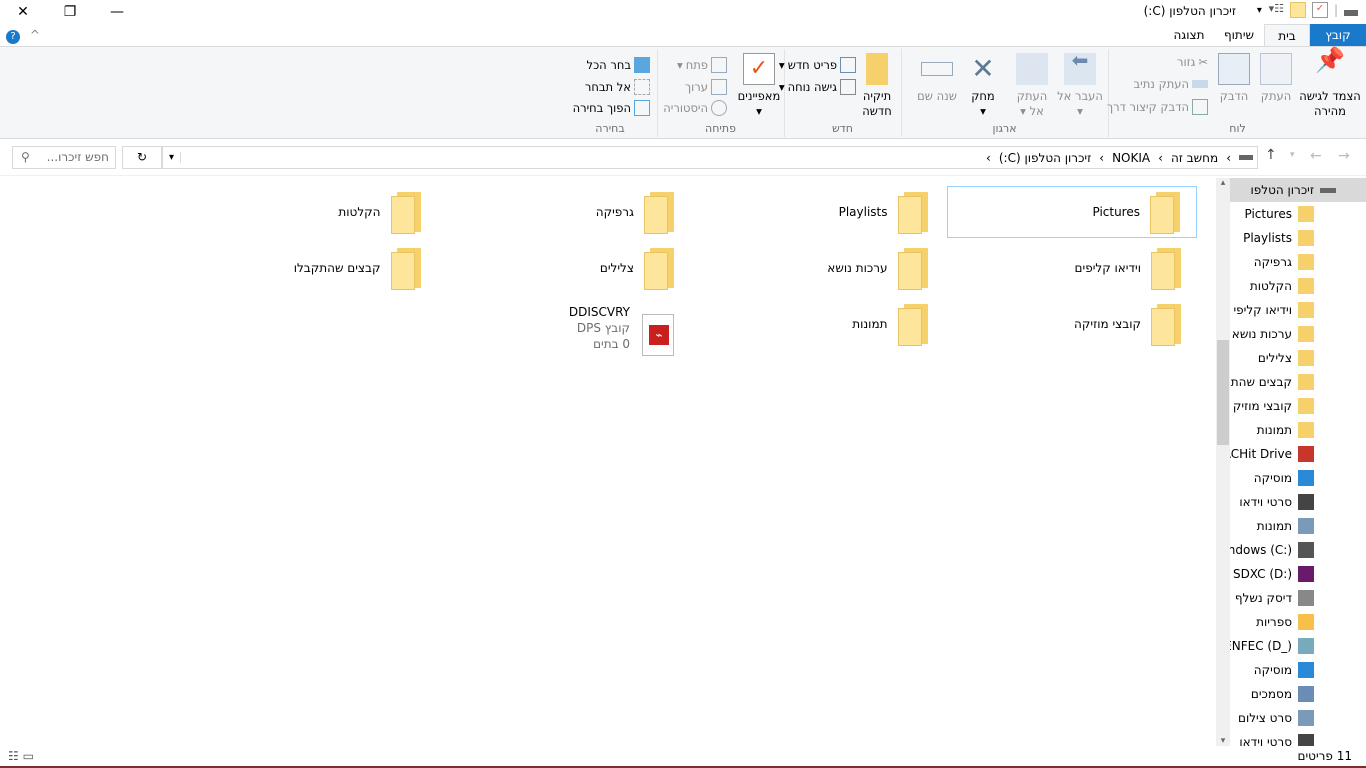 This screenshot has width=1366, height=768. What do you see at coordinates (565, 330) in the screenshot?
I see `file-item: ⌁ DDISCVRY קובץ DPS 0 בתים` at bounding box center [565, 330].